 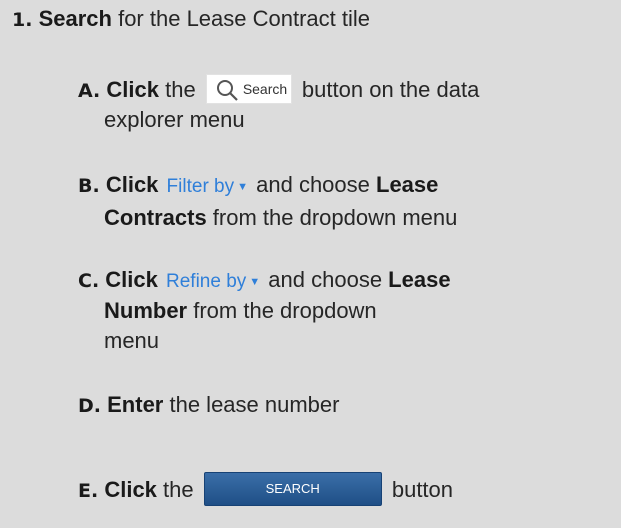 I want to click on filter-by-dropdown-image: Filter by ▼, so click(x=207, y=188).